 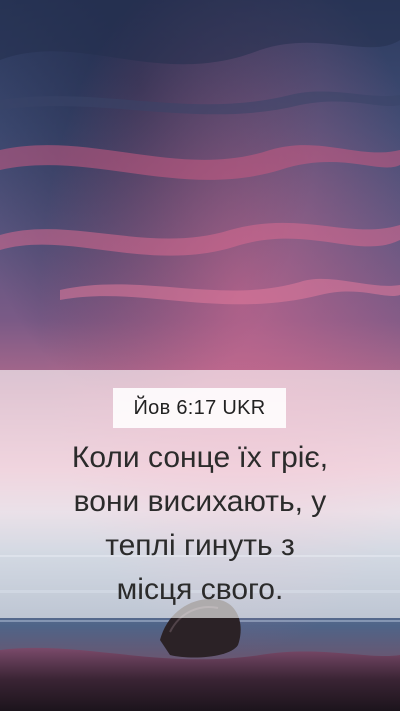 What do you see at coordinates (200, 589) in the screenshot?
I see `verse-line: місця свого.` at bounding box center [200, 589].